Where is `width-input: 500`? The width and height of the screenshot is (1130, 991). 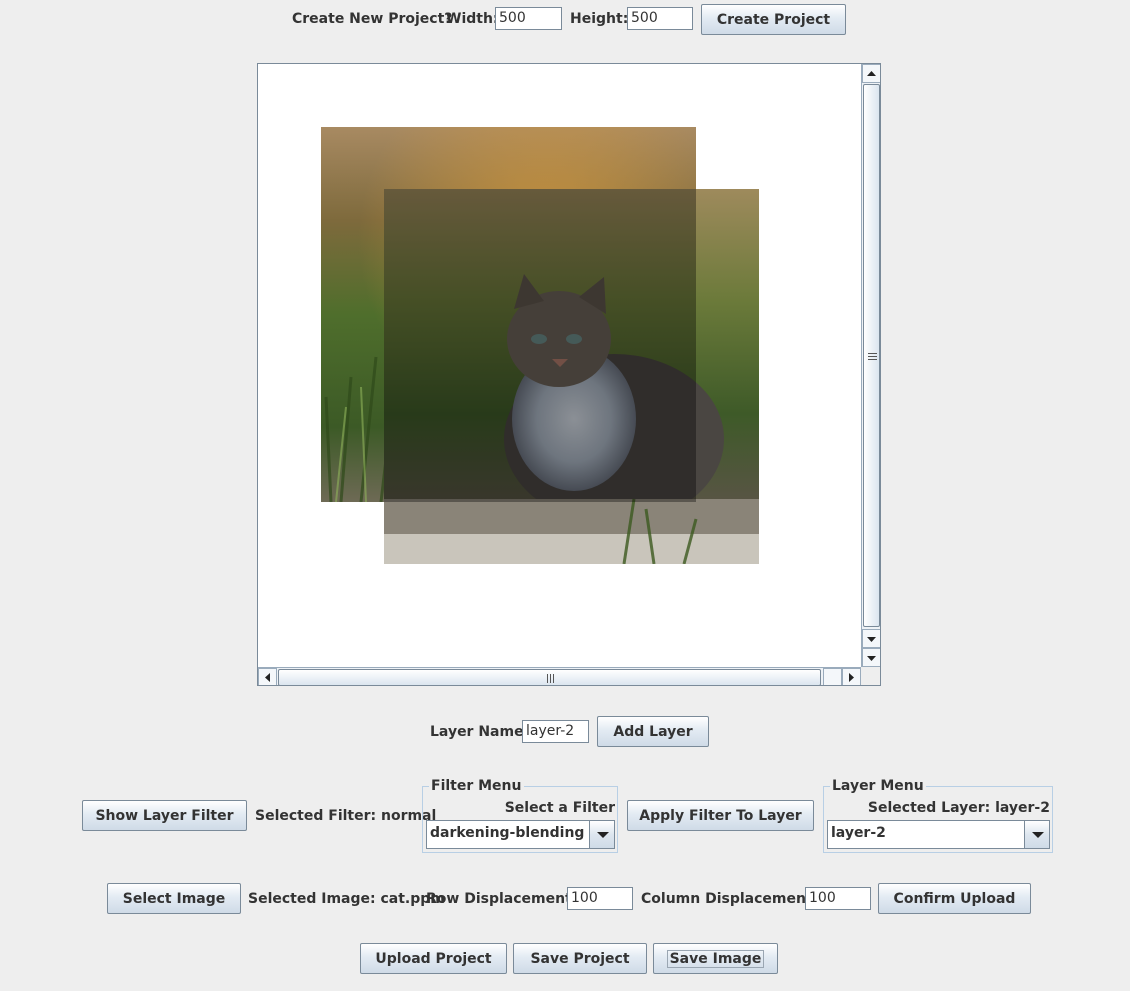 width-input: 500 is located at coordinates (528, 18).